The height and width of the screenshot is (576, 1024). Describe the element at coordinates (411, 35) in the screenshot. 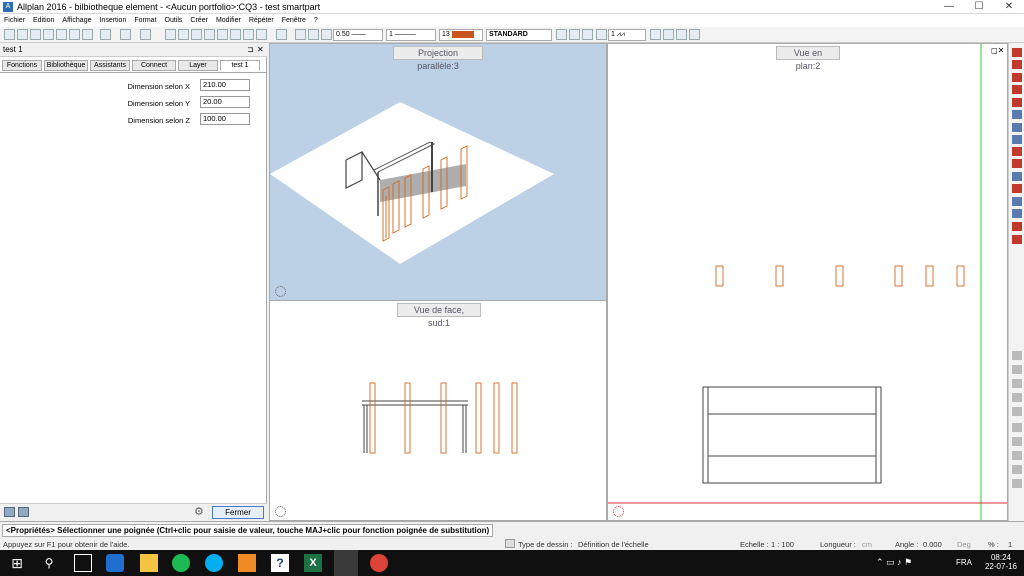

I see `line-type-select: 1 ———` at that location.